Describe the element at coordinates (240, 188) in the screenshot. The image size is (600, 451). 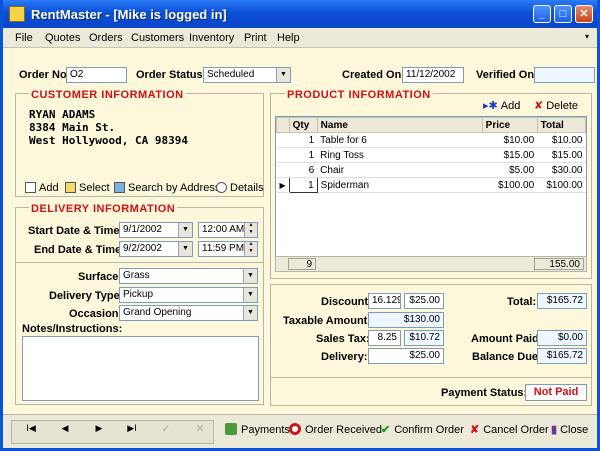
I see `details-button: Details` at that location.